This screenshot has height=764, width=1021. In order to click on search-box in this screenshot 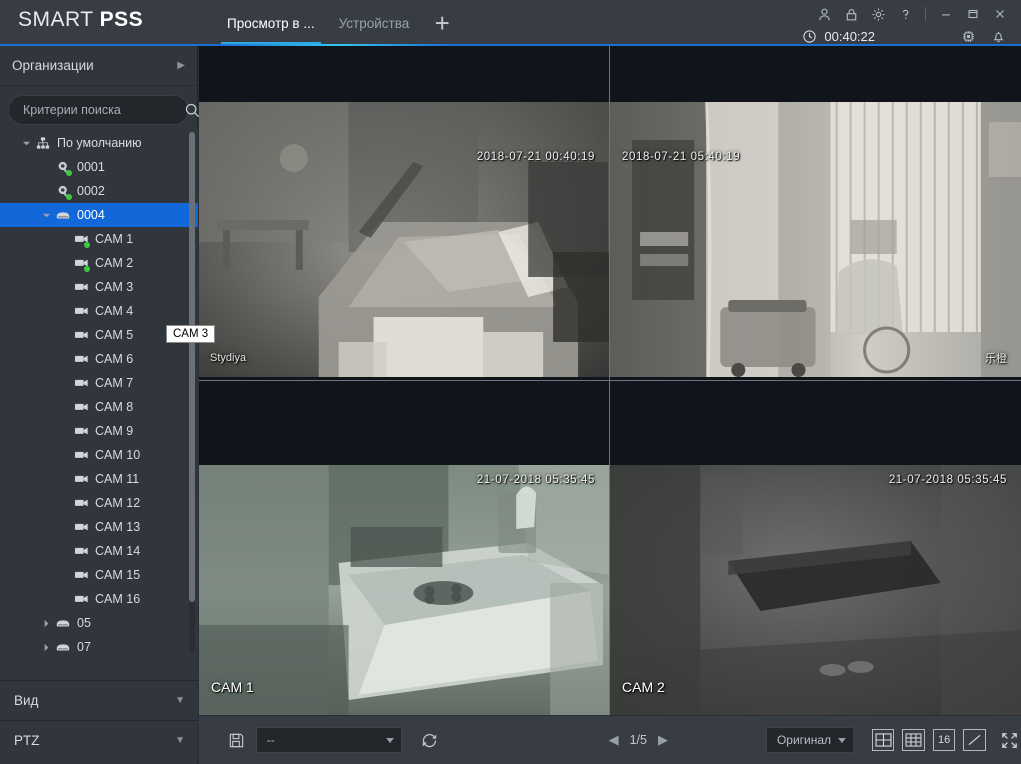, I will do `click(104, 110)`.